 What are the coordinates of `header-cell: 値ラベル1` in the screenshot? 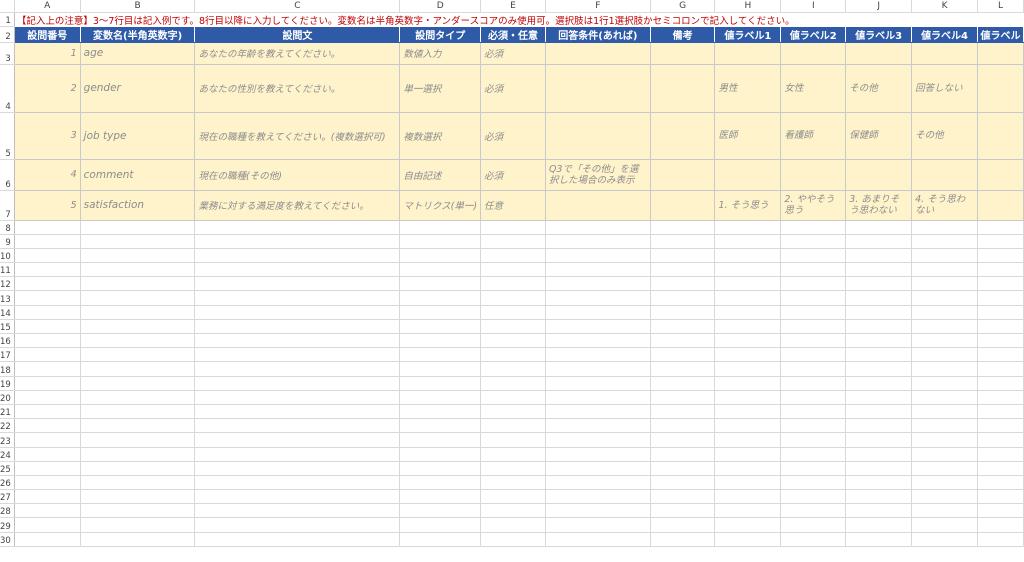 It's located at (748, 34).